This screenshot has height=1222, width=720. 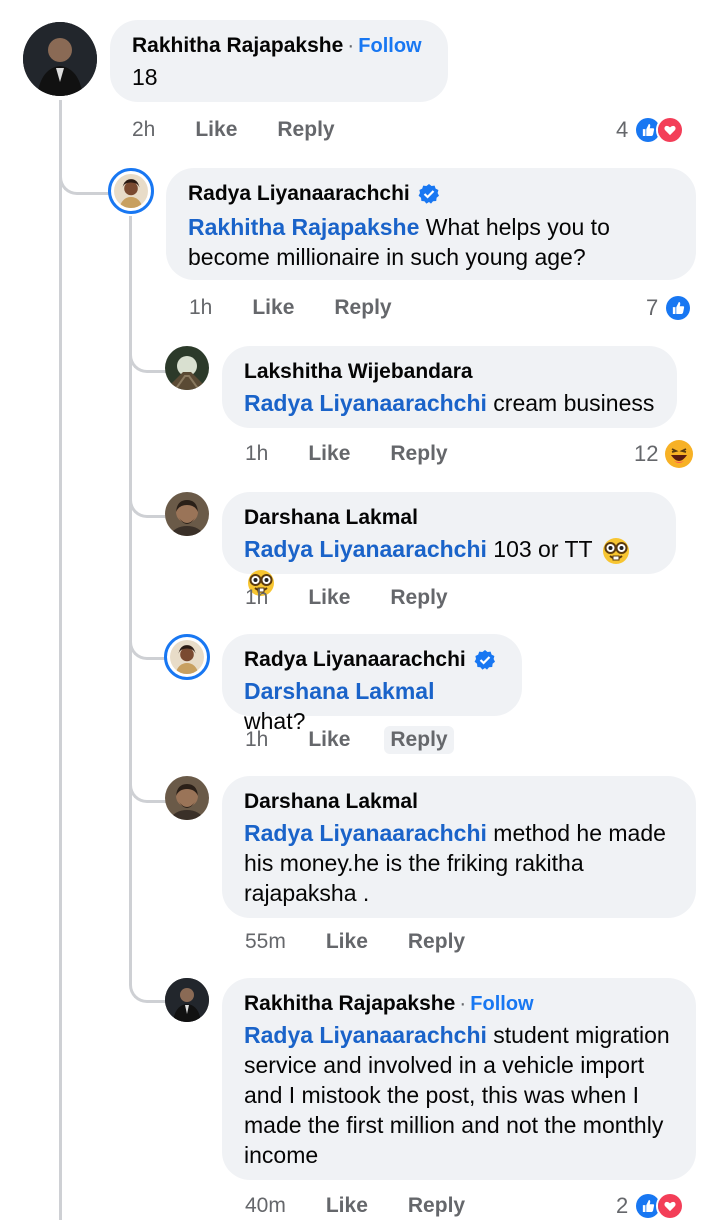 I want to click on timestamp: 2h, so click(x=143, y=130).